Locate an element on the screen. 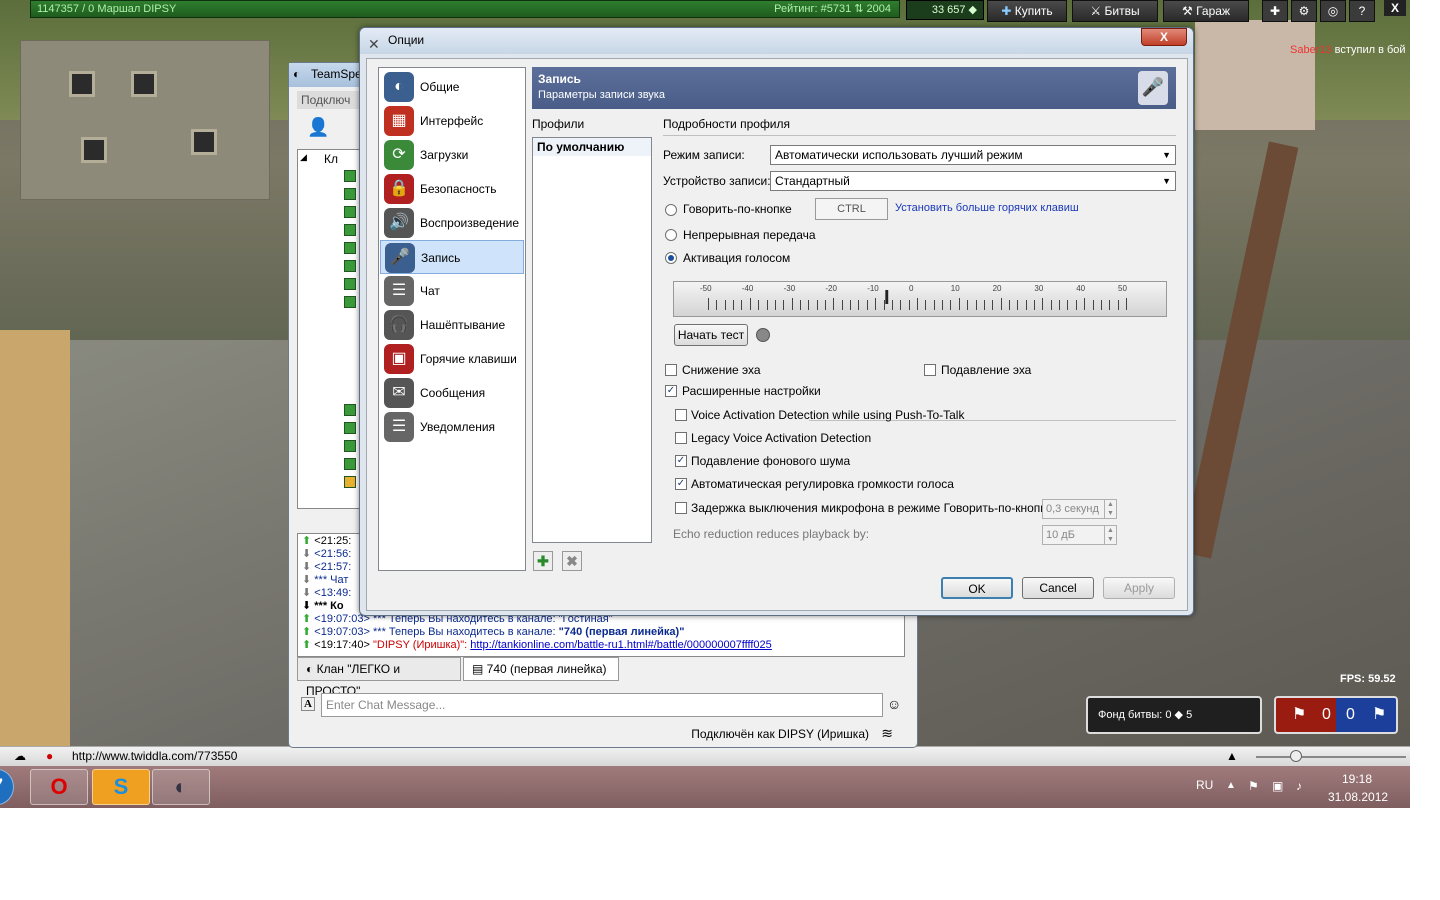  zoom-slider-thumb is located at coordinates (1296, 756).